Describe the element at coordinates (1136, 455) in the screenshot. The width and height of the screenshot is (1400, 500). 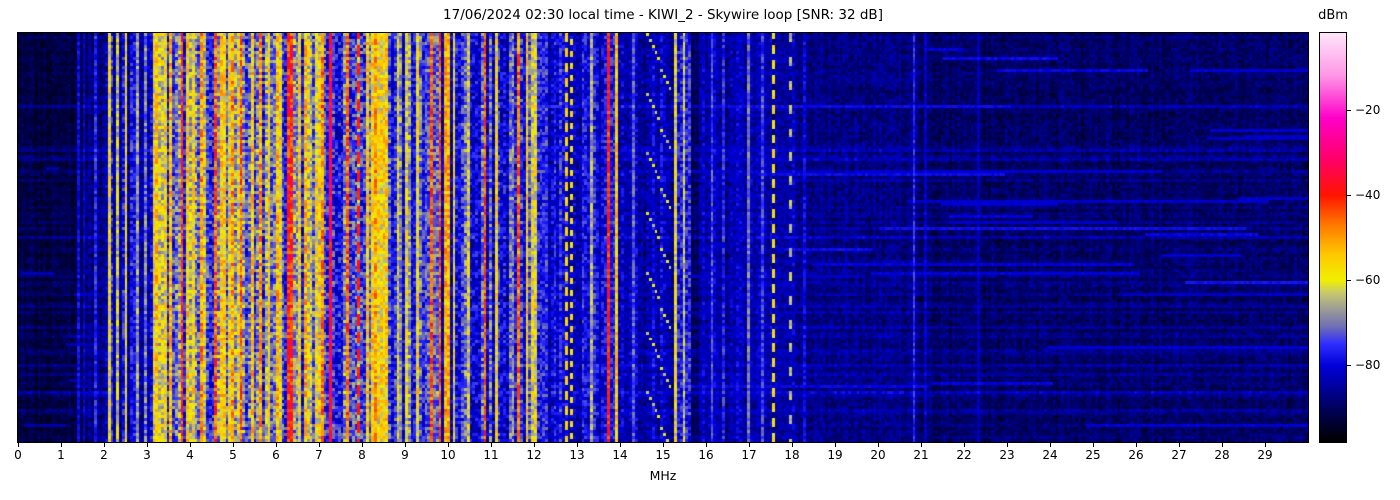
I see `x-tick-label: 26` at that location.